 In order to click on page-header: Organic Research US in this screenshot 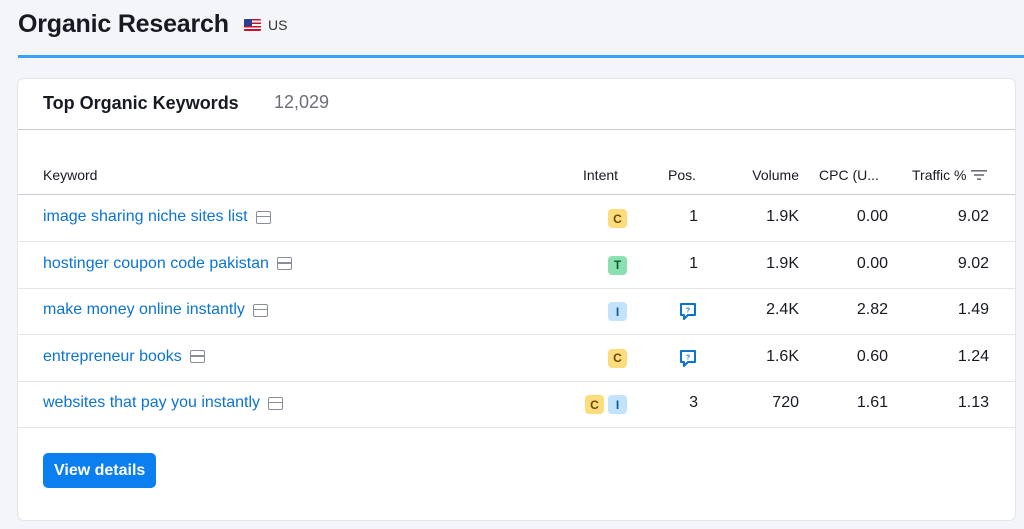, I will do `click(512, 29)`.